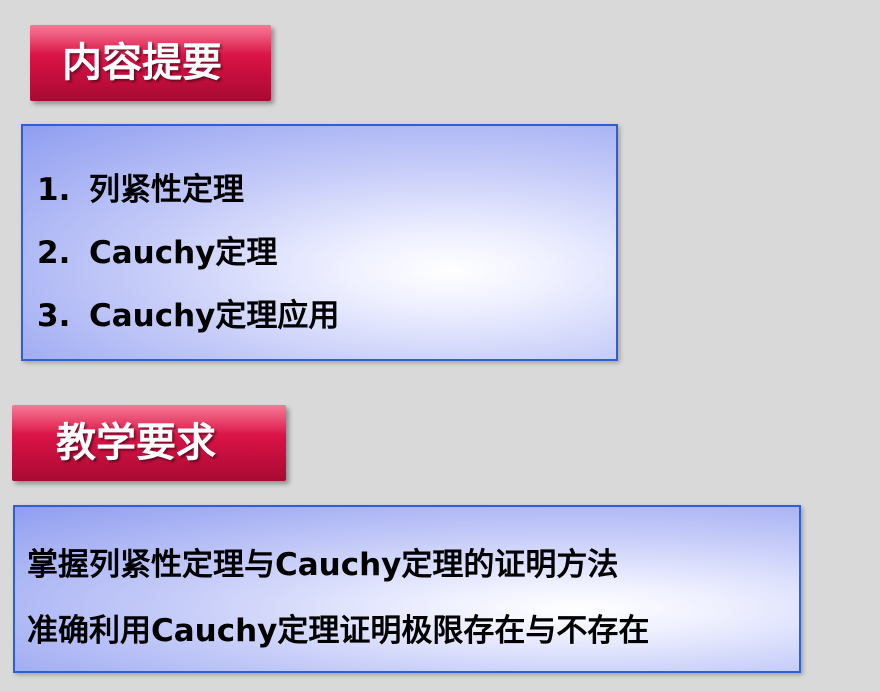 This screenshot has width=880, height=692. What do you see at coordinates (183, 253) in the screenshot?
I see `summary-item-text: Cauchy定理` at bounding box center [183, 253].